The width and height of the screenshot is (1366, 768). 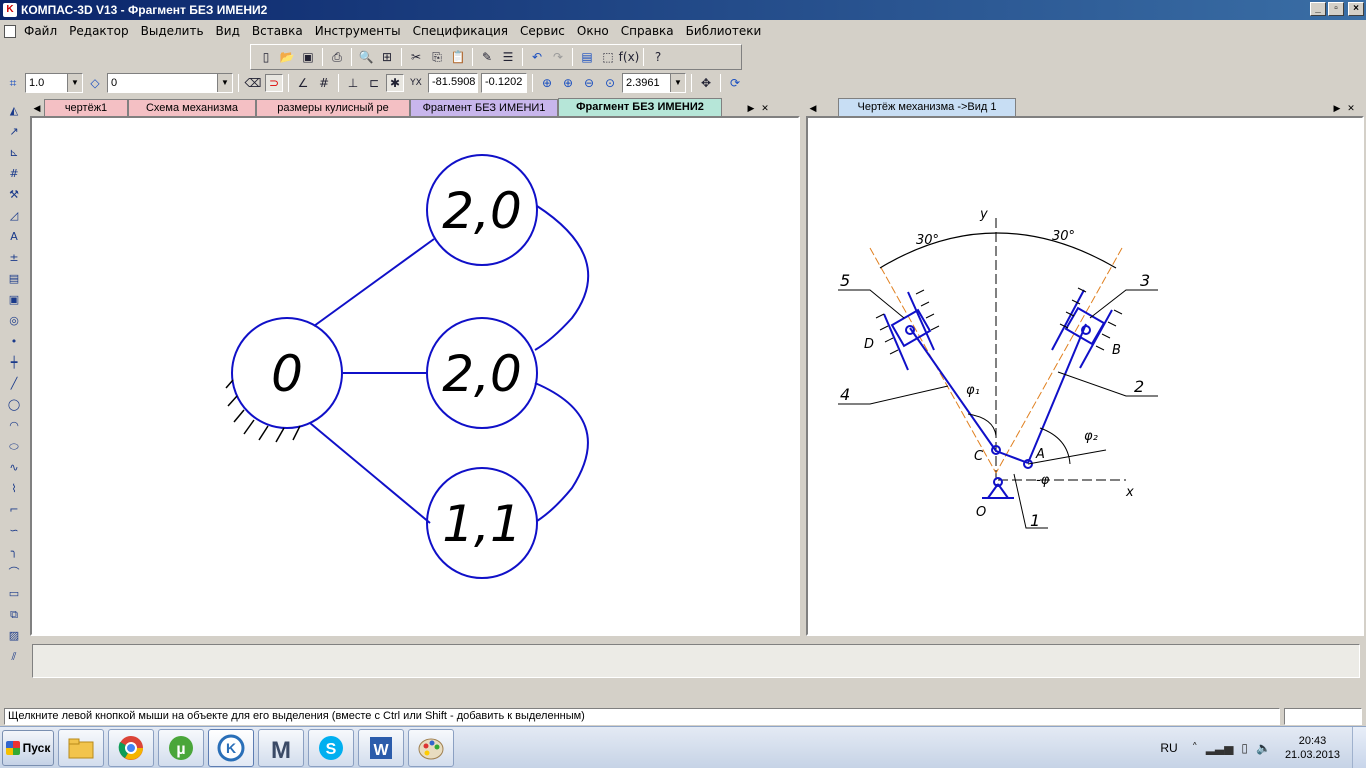 I want to click on start-button: Пуск, so click(x=28, y=747).